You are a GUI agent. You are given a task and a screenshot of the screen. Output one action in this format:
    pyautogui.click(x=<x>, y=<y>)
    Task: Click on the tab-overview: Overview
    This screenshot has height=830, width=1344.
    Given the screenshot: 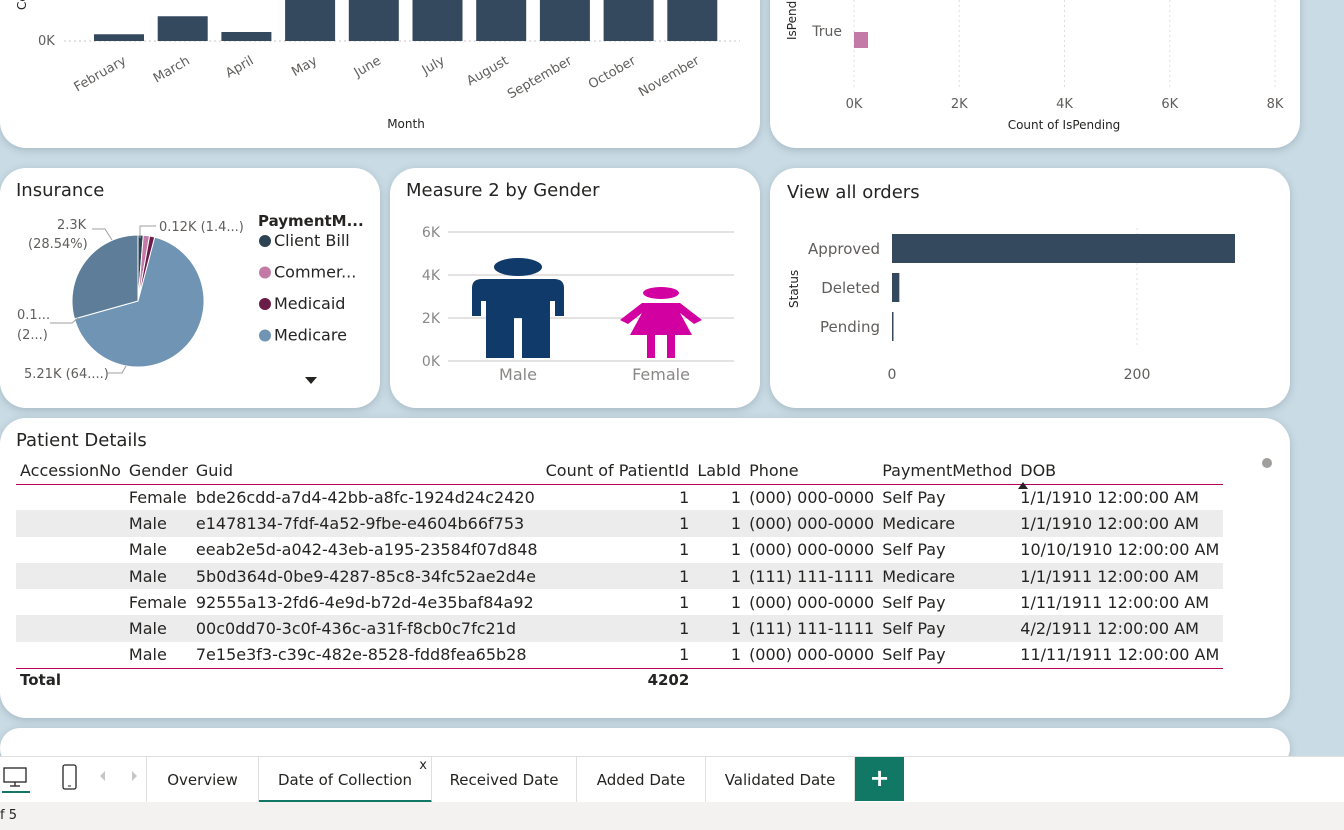 What is the action you would take?
    pyautogui.click(x=203, y=780)
    